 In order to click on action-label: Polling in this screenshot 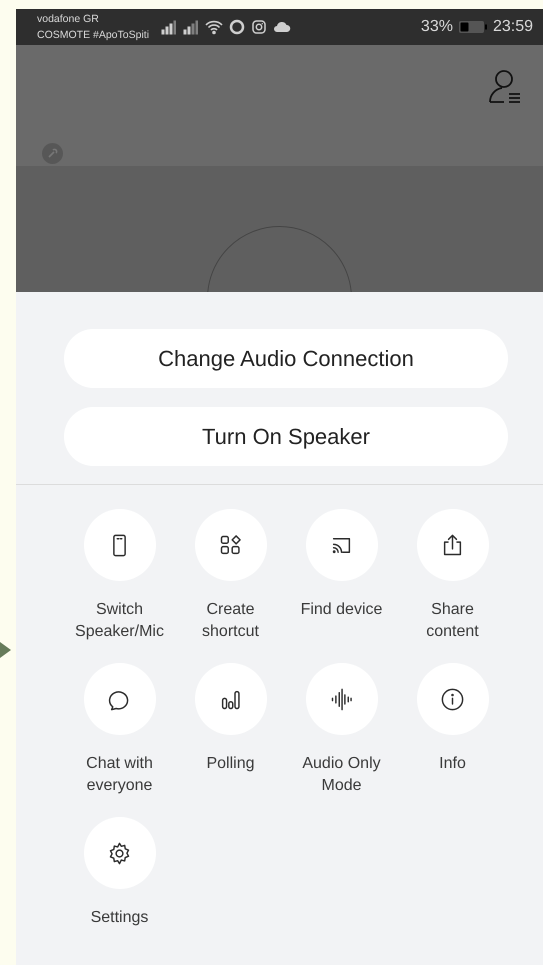, I will do `click(230, 764)`.